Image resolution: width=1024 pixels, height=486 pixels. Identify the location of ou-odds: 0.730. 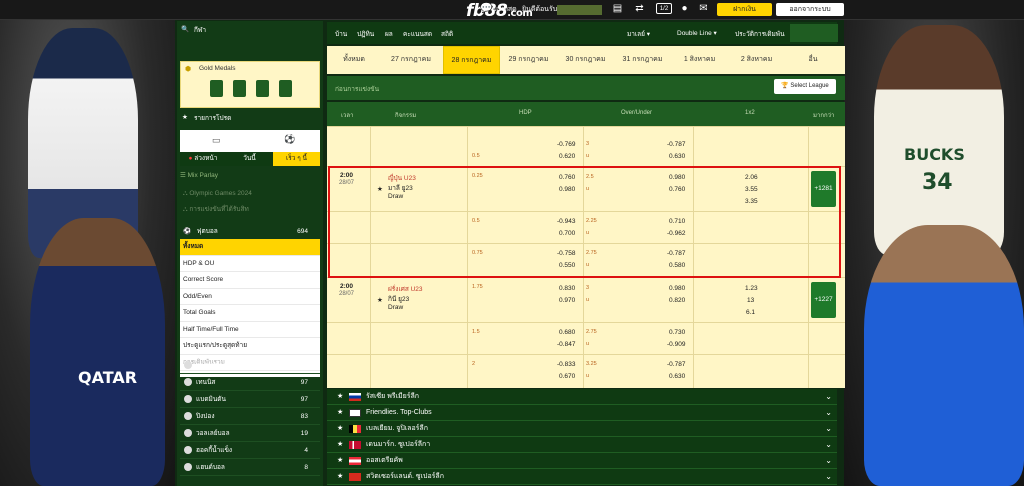
(677, 332).